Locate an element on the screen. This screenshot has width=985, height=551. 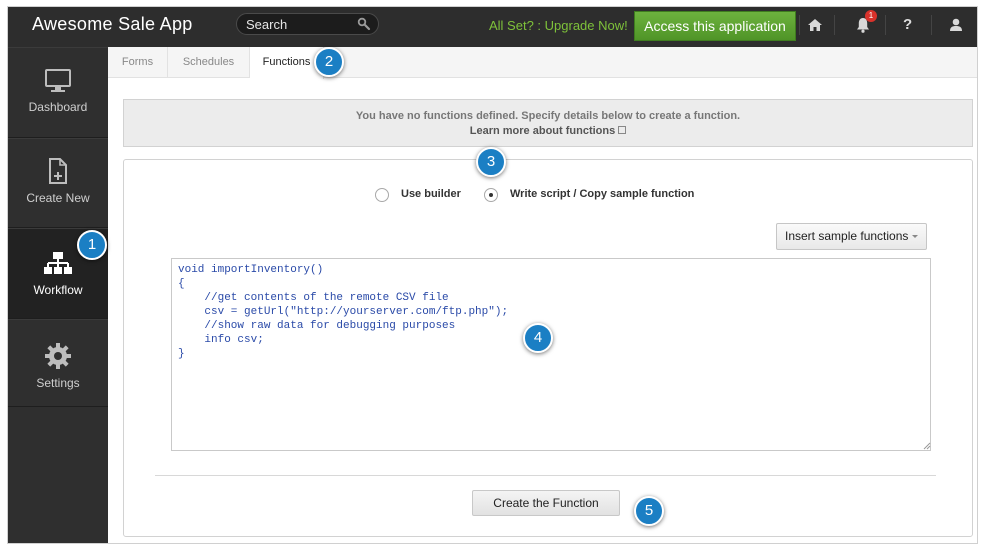
use-builder-label: Use builder is located at coordinates (431, 194).